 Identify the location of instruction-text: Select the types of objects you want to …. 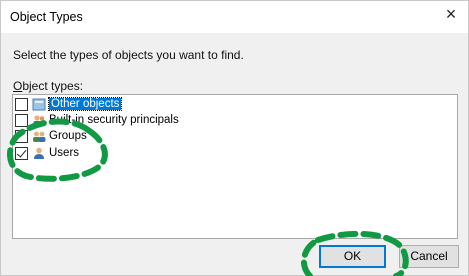
(128, 55).